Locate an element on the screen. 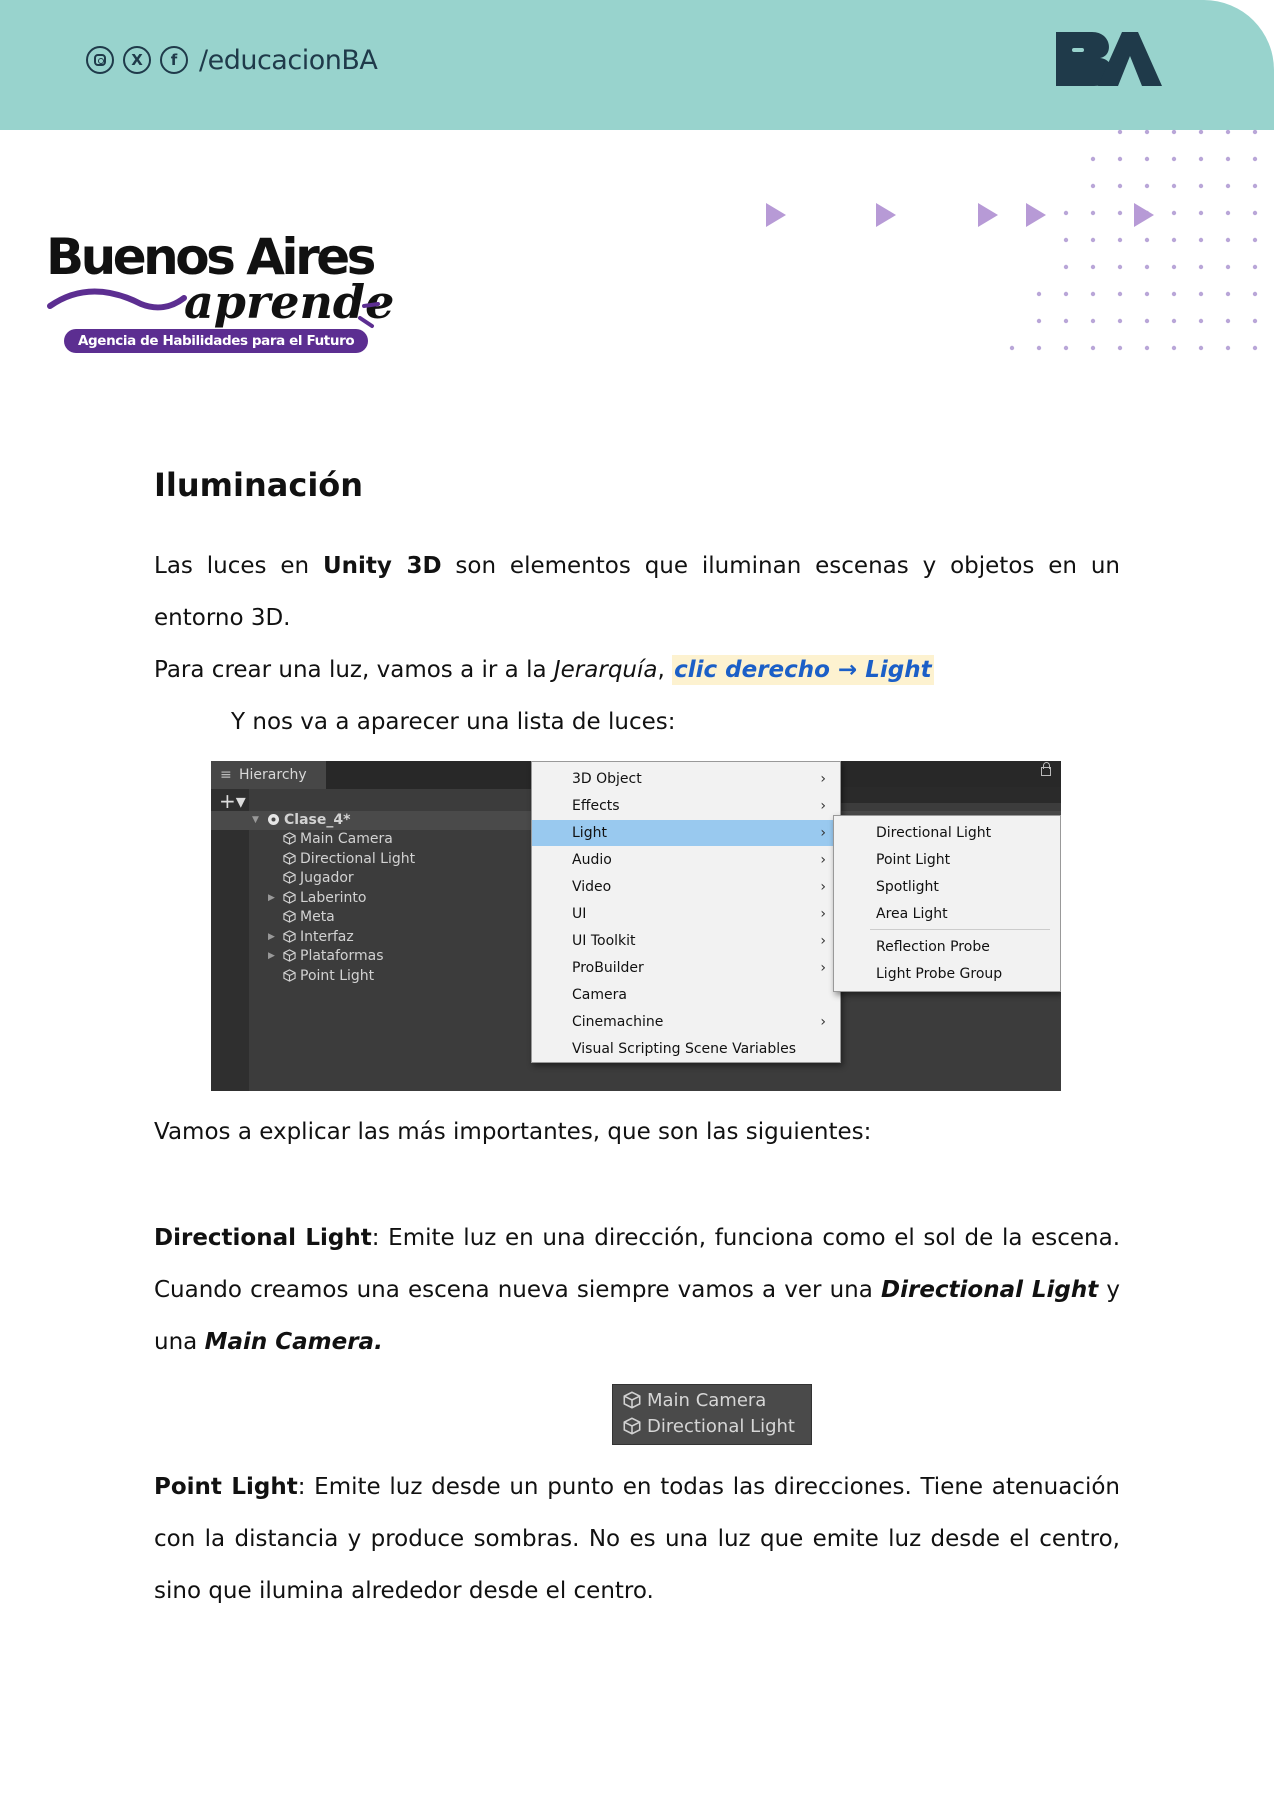 Image resolution: width=1274 pixels, height=1800 pixels. submenu-item-label: Reflection Probe is located at coordinates (933, 947).